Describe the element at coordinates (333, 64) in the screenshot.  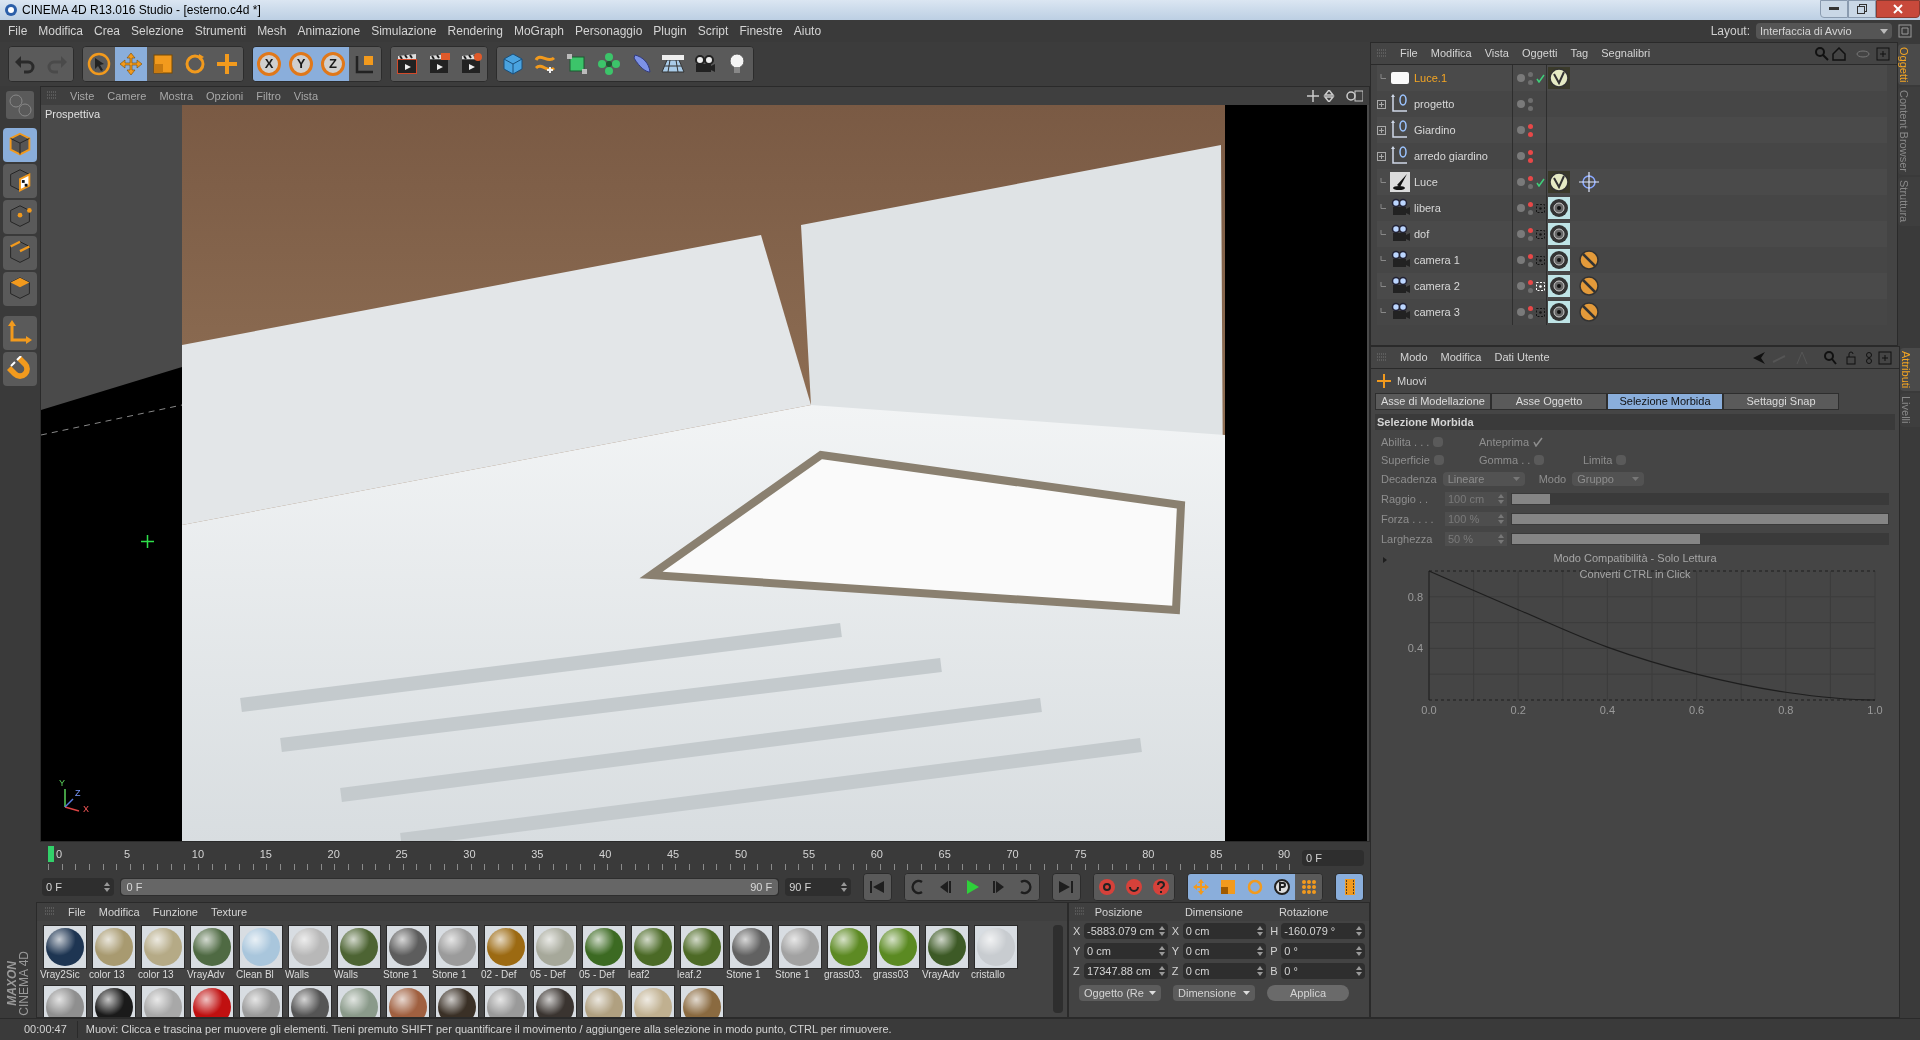
I see `axis-lock-button: Z` at that location.